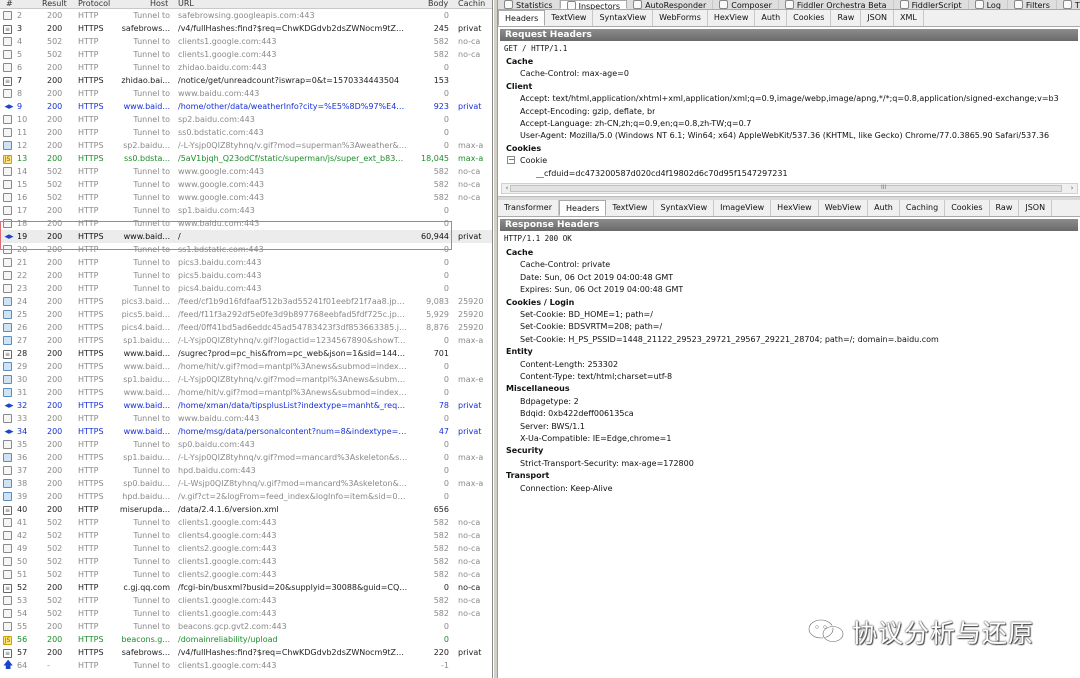  Describe the element at coordinates (988, 4) in the screenshot. I see `tab-log: Log` at that location.